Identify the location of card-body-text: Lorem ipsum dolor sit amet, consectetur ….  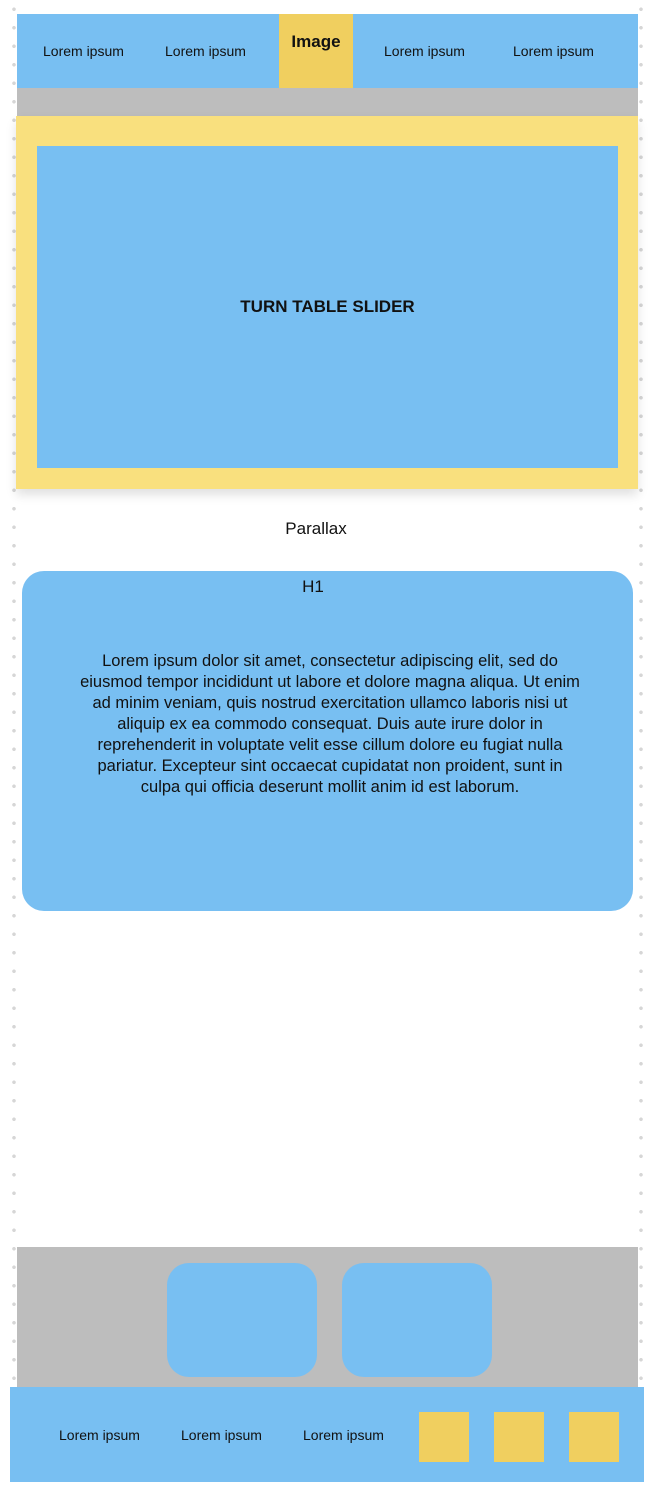
(330, 724).